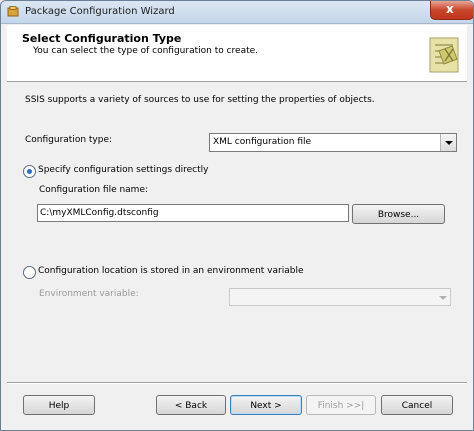 The width and height of the screenshot is (474, 431). Describe the element at coordinates (123, 170) in the screenshot. I see `radio-specify-directly-label: Specify configuration settings directly` at that location.